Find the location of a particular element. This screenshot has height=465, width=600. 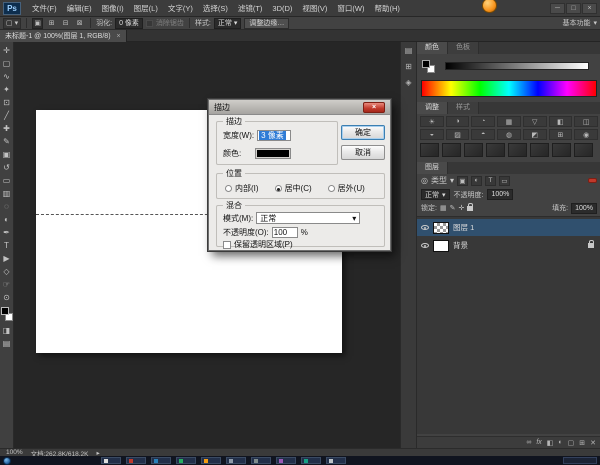

pen-tool: ✒ is located at coordinates (7, 232).